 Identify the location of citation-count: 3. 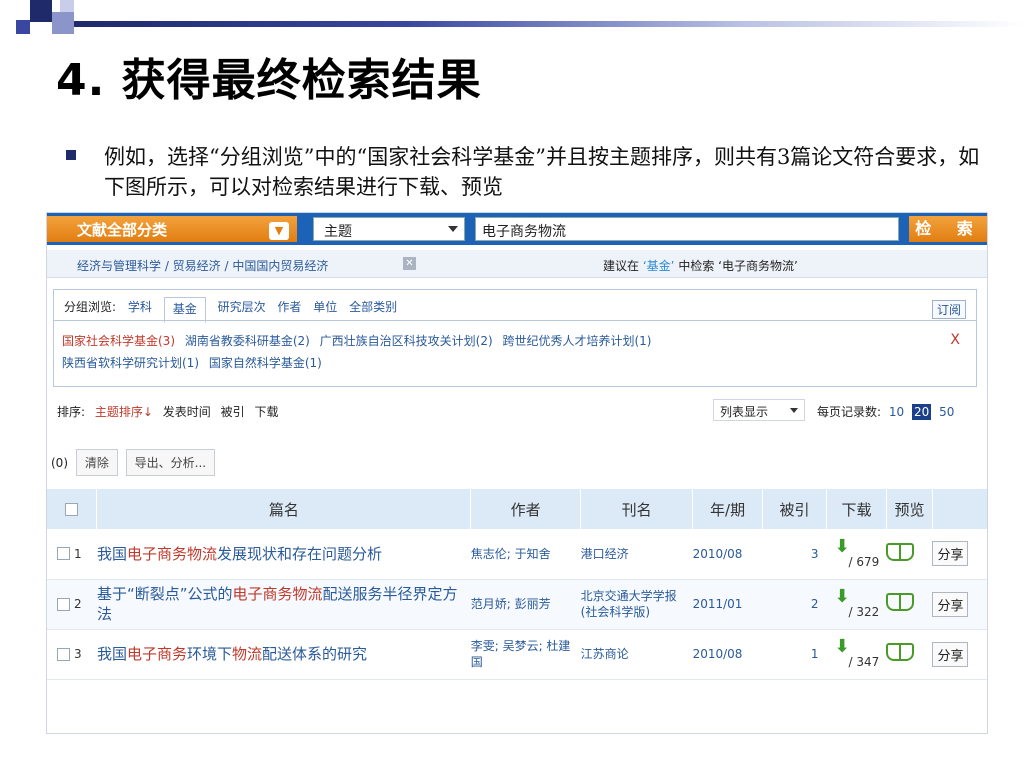
(794, 554).